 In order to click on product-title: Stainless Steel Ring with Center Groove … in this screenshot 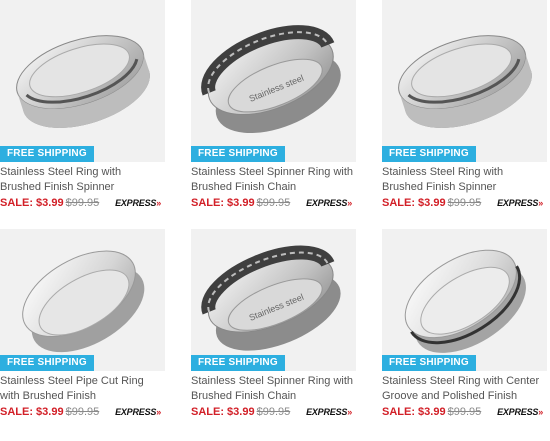, I will do `click(464, 389)`.